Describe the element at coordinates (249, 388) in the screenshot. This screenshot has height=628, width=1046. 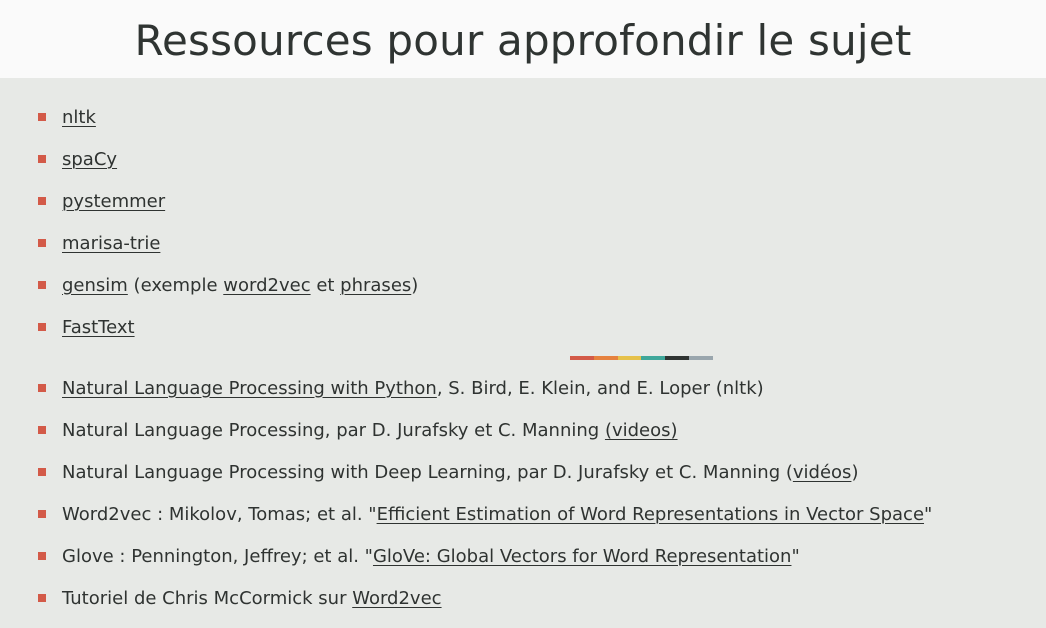
I see `link-nlp-python-book: Natural Language Processing with Python` at that location.